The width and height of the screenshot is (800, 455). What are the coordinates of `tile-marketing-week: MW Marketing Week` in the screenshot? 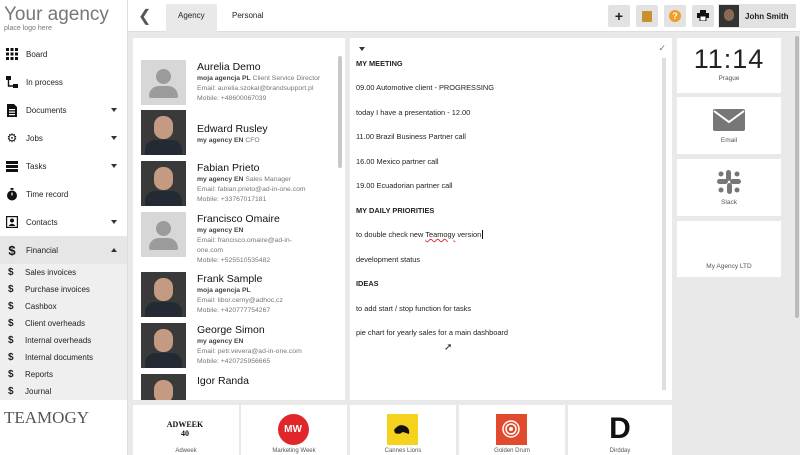 It's located at (294, 430).